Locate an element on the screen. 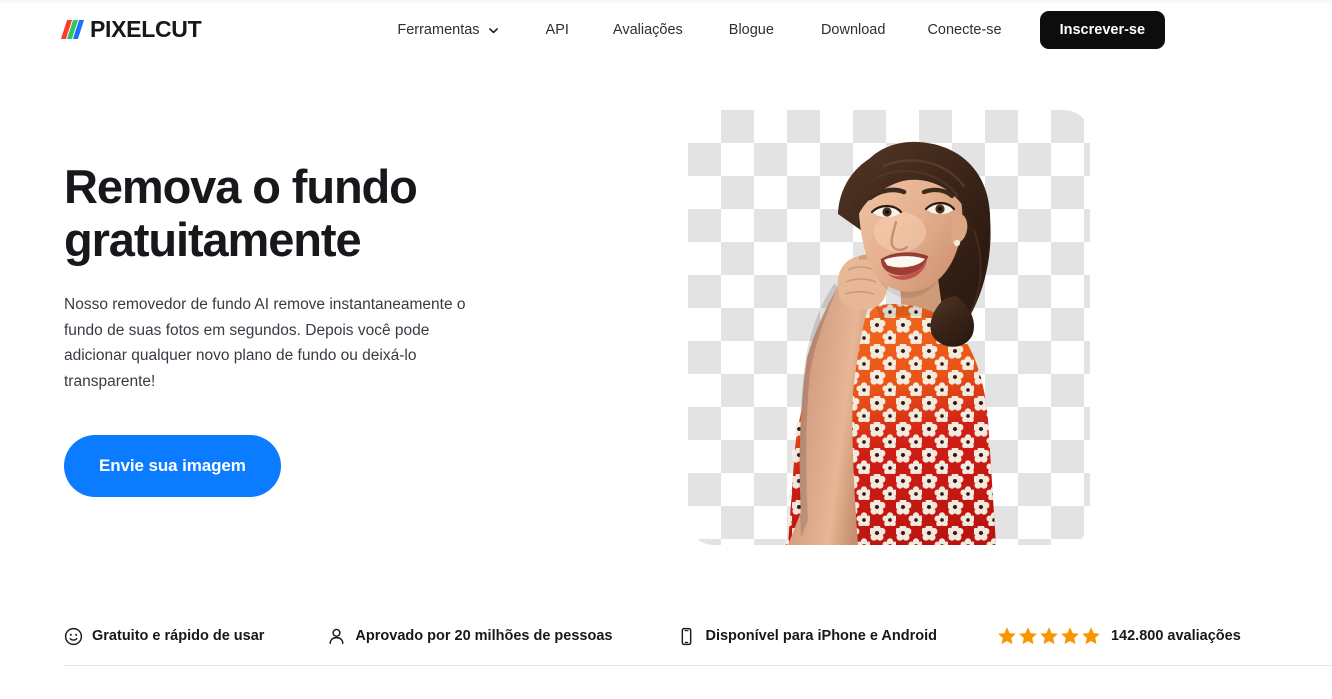 The width and height of the screenshot is (1332, 699). star-rating is located at coordinates (1049, 636).